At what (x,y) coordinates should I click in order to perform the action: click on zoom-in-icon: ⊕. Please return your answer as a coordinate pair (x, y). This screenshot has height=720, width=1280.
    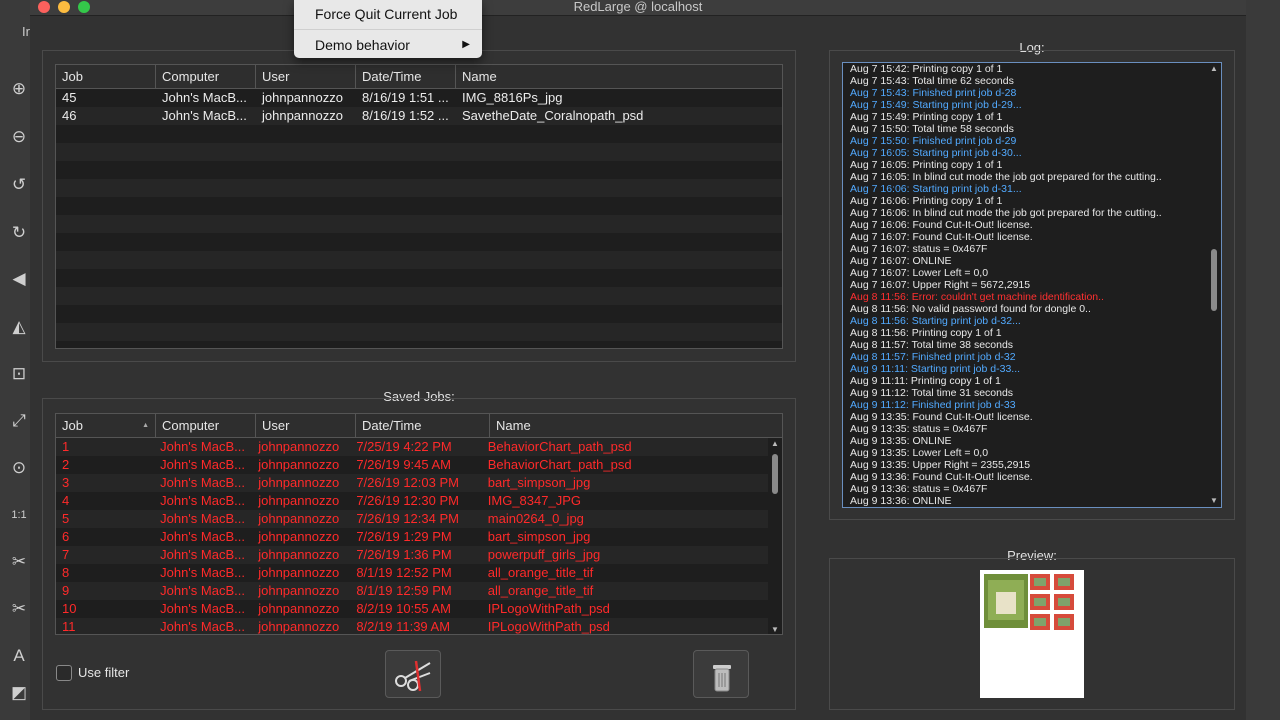
    Looking at the image, I should click on (19, 89).